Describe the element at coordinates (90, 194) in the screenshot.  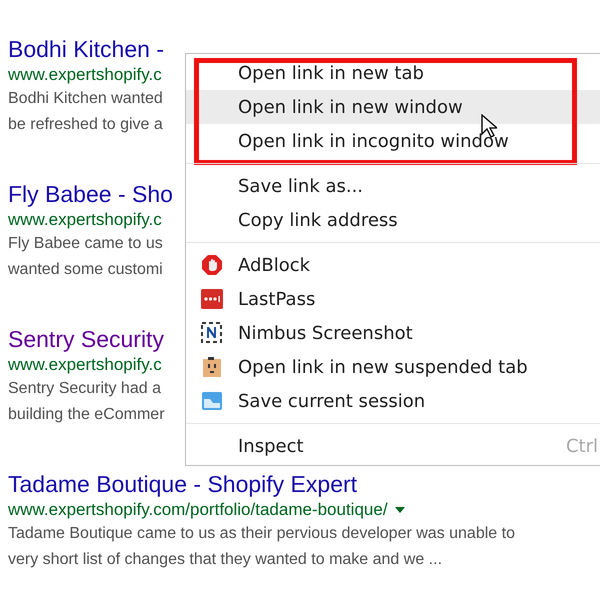
I see `result-title-link: Fly Babee - Sho` at that location.